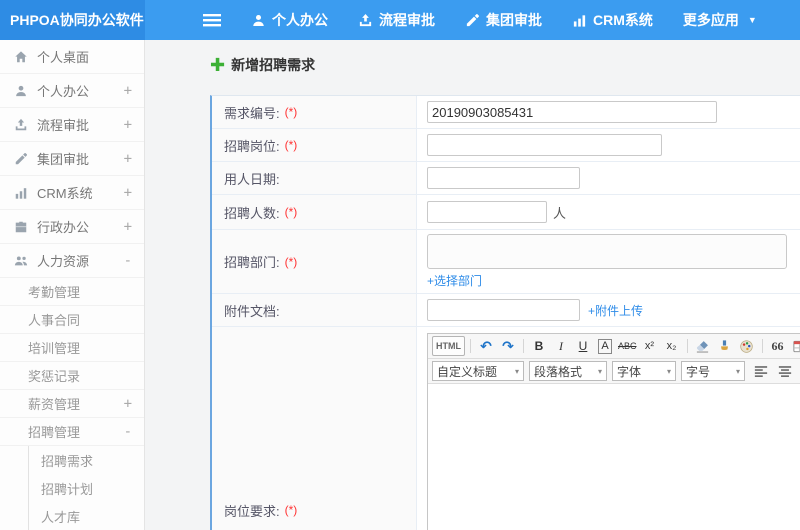 The height and width of the screenshot is (530, 800). I want to click on sidebar-item-talent-pool: 人才库, so click(86, 516).